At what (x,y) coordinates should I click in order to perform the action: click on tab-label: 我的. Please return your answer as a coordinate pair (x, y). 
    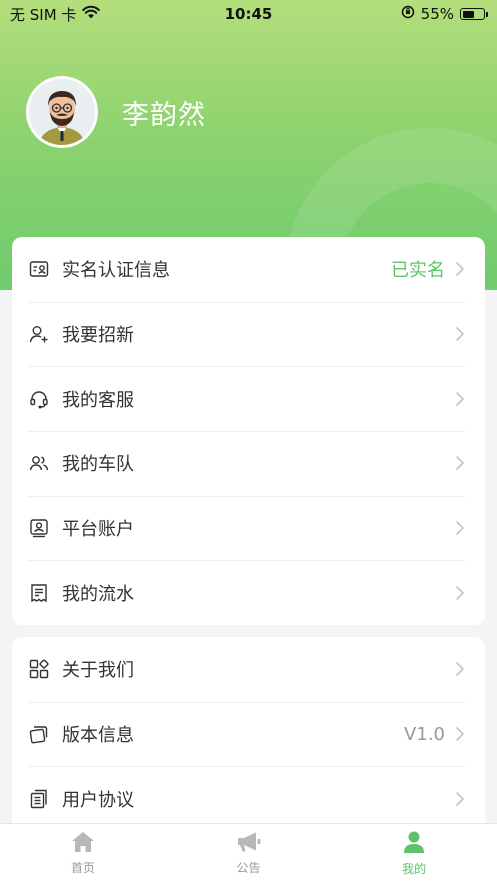
    Looking at the image, I should click on (414, 869).